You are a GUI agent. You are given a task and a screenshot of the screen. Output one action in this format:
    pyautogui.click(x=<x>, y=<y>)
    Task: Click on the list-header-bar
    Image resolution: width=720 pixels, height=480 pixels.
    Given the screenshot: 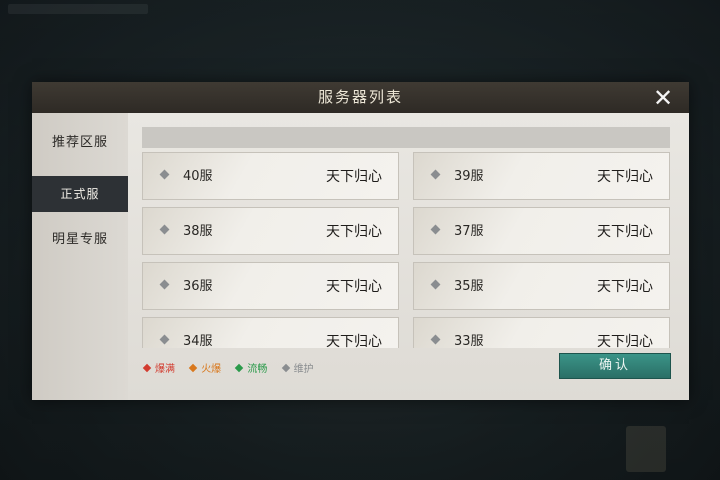 What is the action you would take?
    pyautogui.click(x=406, y=137)
    